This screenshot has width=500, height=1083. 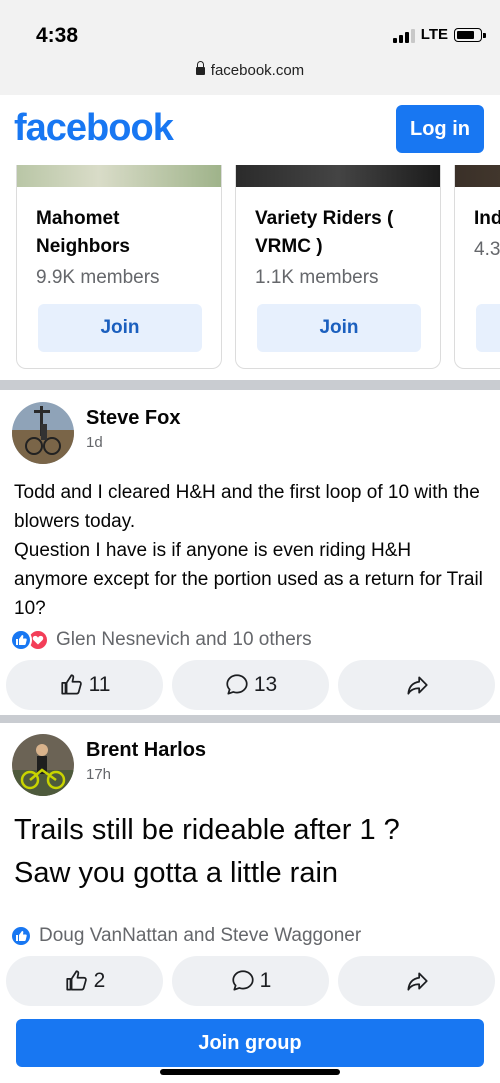 What do you see at coordinates (98, 277) in the screenshot?
I see `group-members: 9.9K members` at bounding box center [98, 277].